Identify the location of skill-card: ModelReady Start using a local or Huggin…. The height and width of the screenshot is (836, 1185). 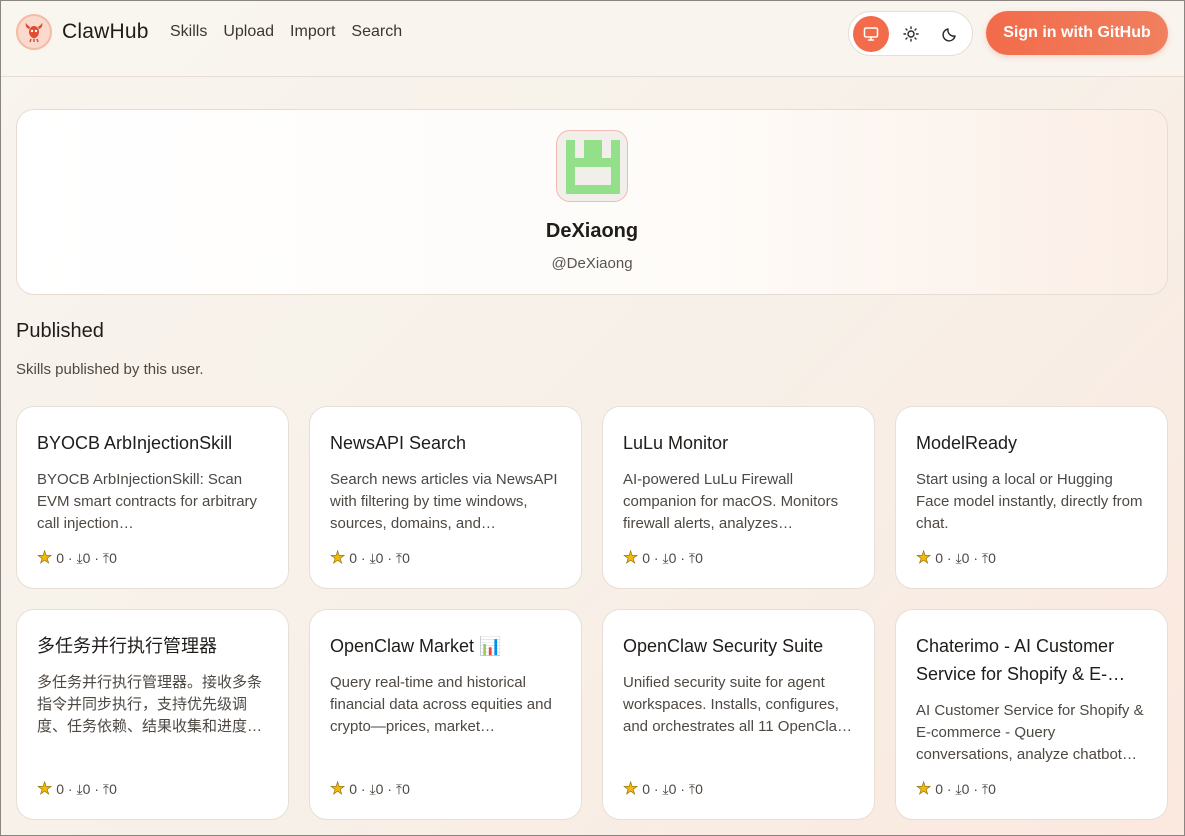
(1031, 497).